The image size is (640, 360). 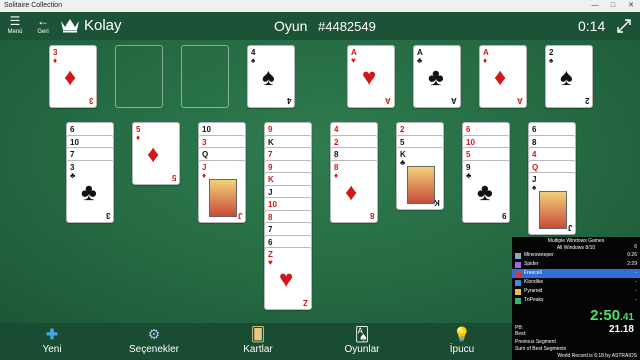 I want to click on playing-card: 8 ♦ ♦ 8, so click(x=354, y=191).